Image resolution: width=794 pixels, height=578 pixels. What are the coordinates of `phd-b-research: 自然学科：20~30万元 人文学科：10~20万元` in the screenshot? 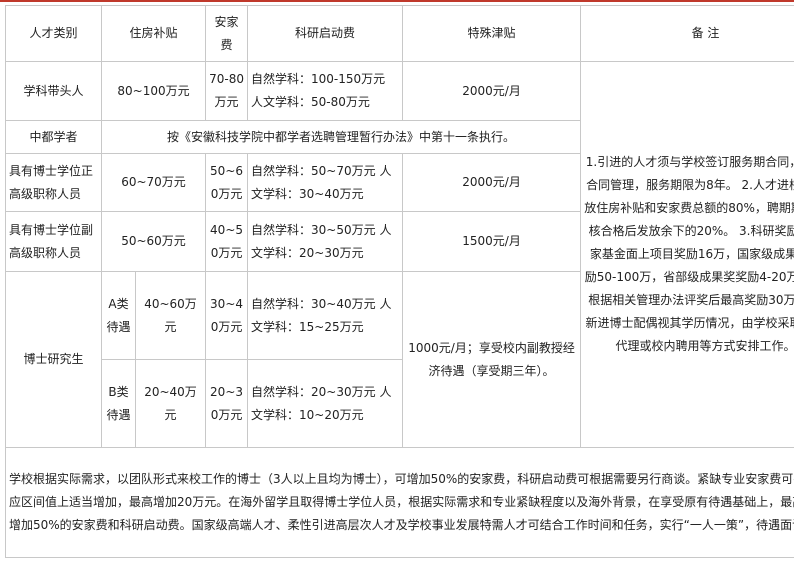 It's located at (325, 403).